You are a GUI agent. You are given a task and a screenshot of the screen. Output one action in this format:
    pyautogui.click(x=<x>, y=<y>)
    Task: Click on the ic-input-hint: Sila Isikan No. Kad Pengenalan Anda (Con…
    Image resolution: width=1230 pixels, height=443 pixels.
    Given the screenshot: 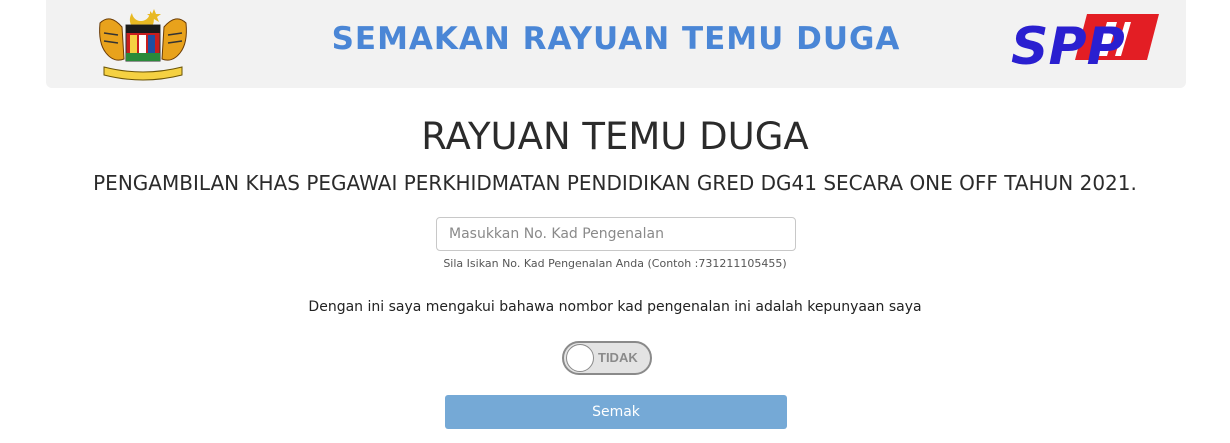 What is the action you would take?
    pyautogui.click(x=615, y=263)
    